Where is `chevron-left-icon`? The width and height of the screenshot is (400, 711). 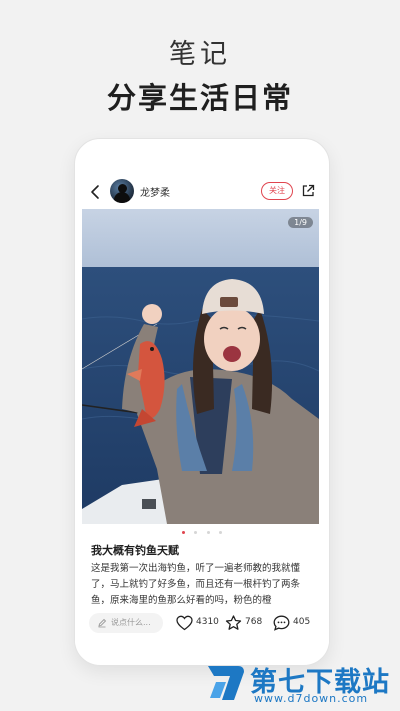
chevron-left-icon is located at coordinates (95, 192).